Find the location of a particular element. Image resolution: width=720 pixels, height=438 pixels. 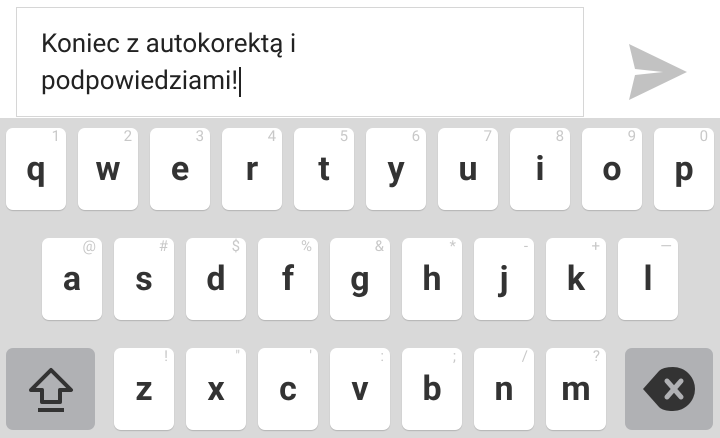

backspace-key is located at coordinates (669, 389).